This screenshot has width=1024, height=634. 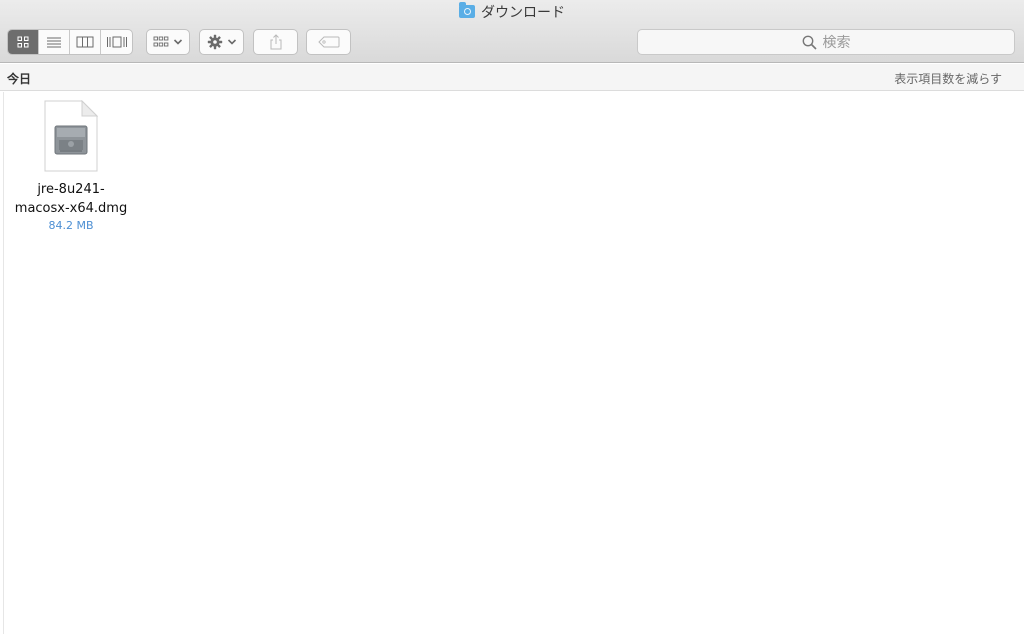 I want to click on column-view-icon, so click(x=85, y=42).